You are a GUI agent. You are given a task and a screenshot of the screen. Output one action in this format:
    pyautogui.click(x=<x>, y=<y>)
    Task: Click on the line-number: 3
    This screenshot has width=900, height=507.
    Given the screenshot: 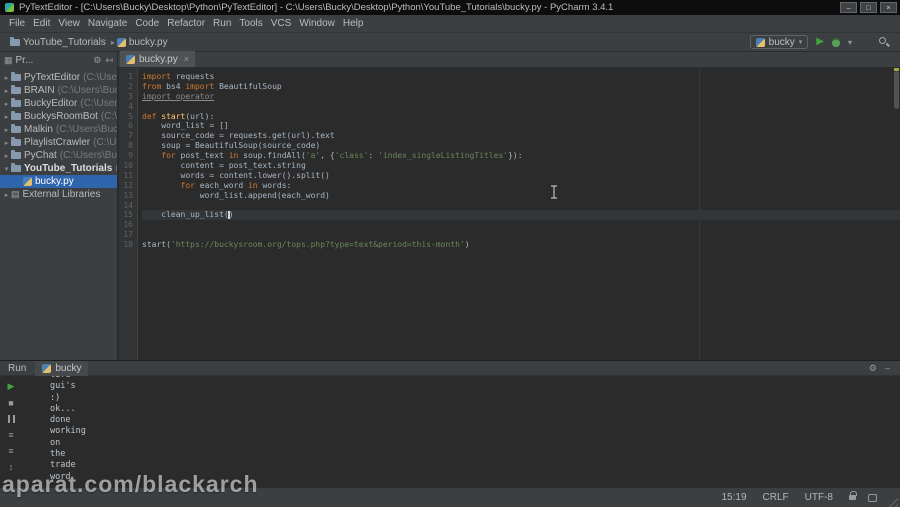 What is the action you would take?
    pyautogui.click(x=128, y=97)
    